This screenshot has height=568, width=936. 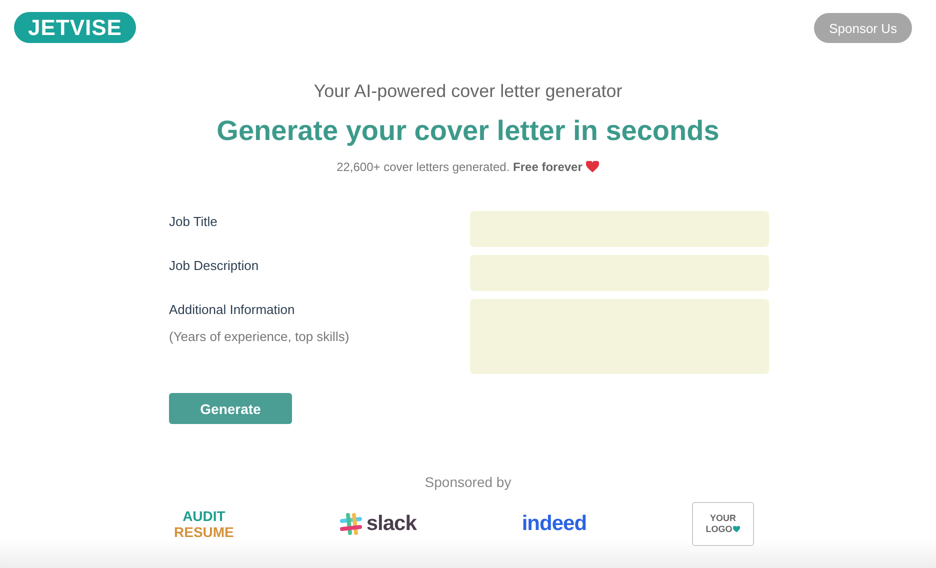 I want to click on sponsor-us-button: Sponsor Us, so click(x=863, y=28).